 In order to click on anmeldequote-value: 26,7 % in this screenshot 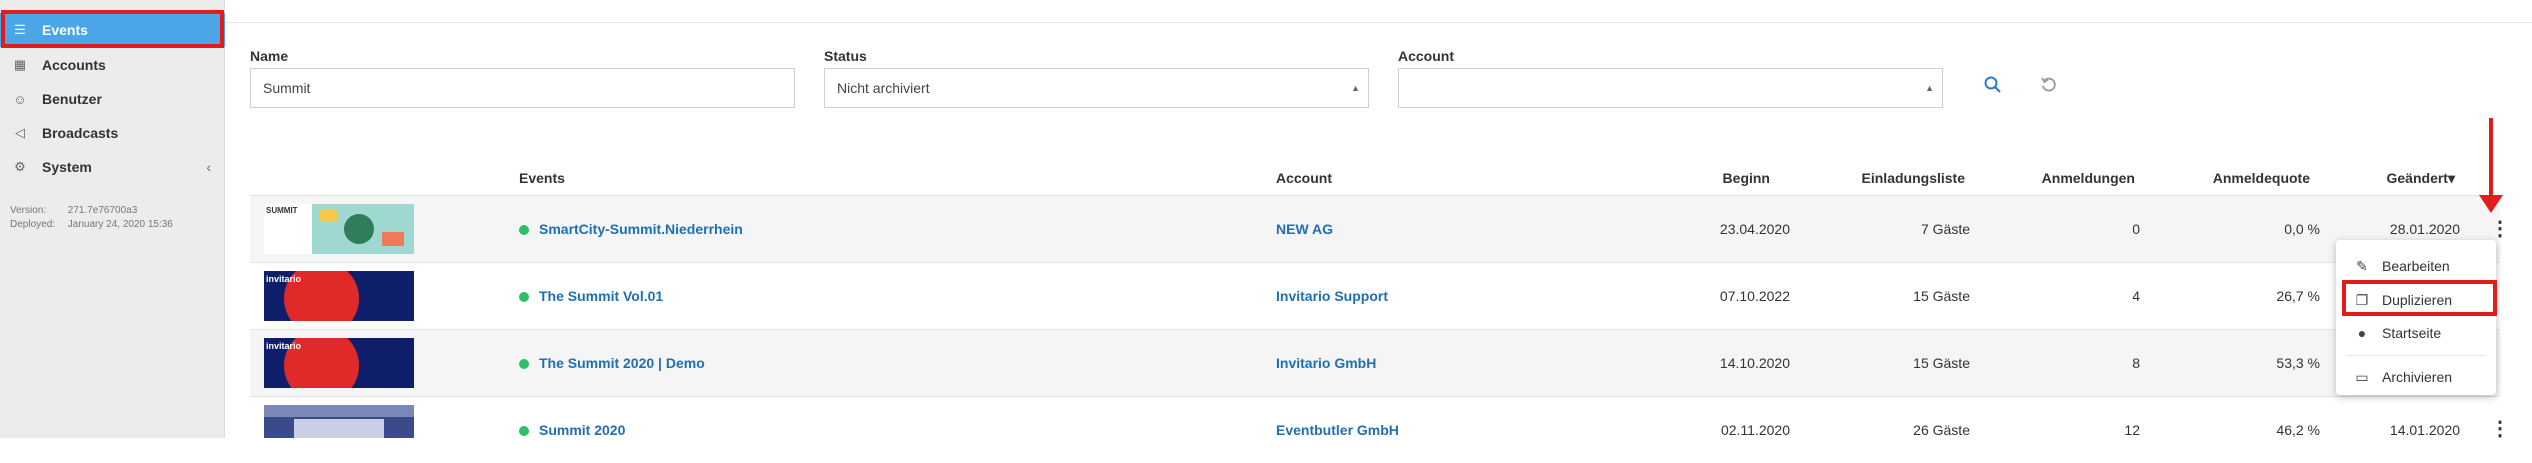, I will do `click(2298, 296)`.